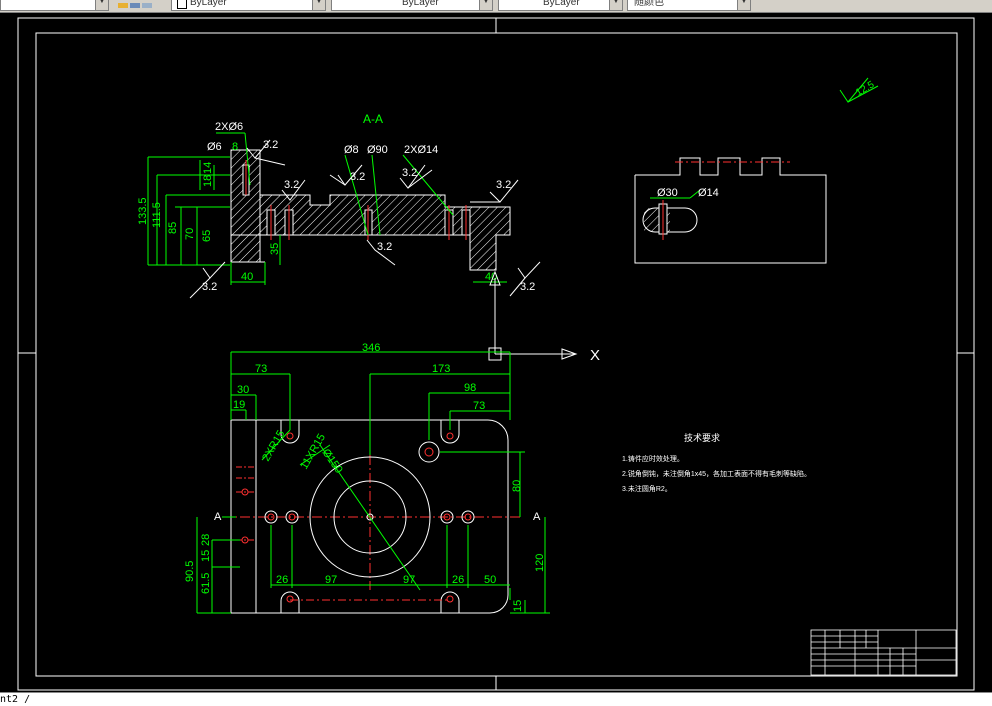 The width and height of the screenshot is (992, 706). I want to click on dim-35: 35, so click(275, 249).